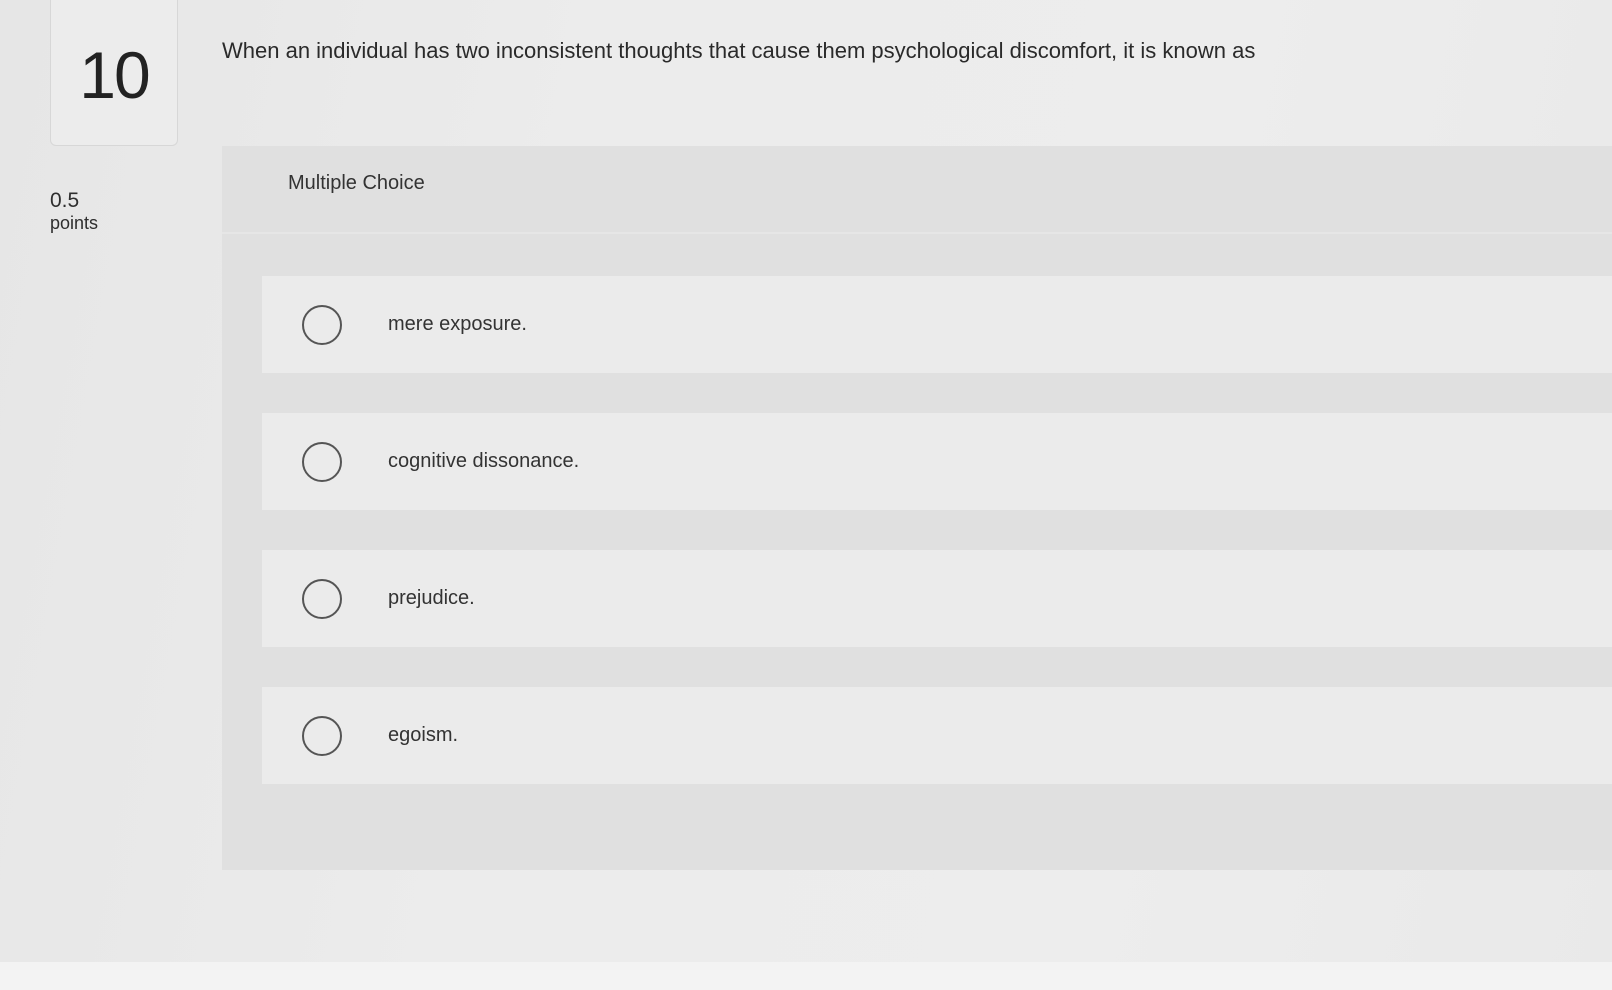  What do you see at coordinates (937, 735) in the screenshot?
I see `answer-option-4: egoism.` at bounding box center [937, 735].